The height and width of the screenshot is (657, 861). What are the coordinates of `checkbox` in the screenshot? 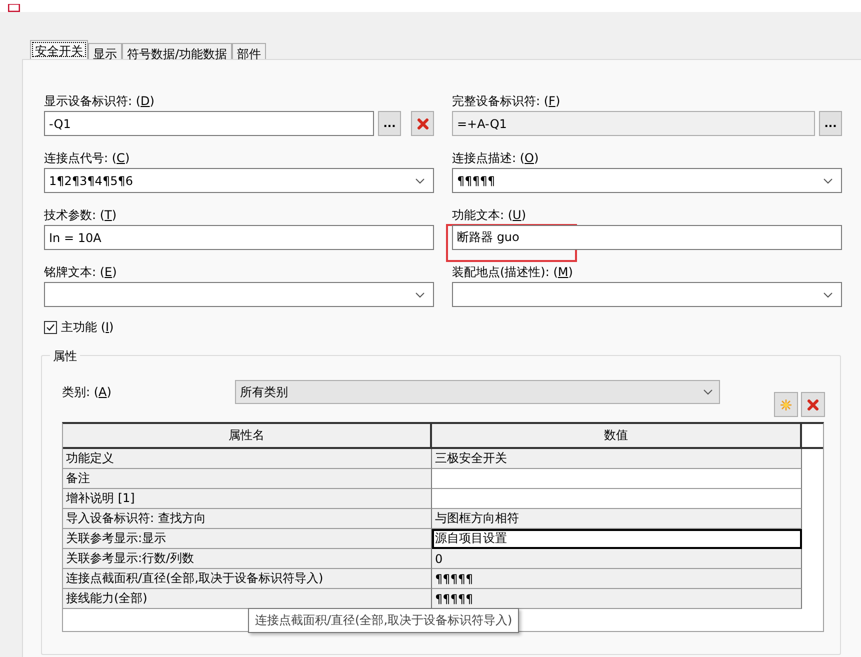 It's located at (50, 327).